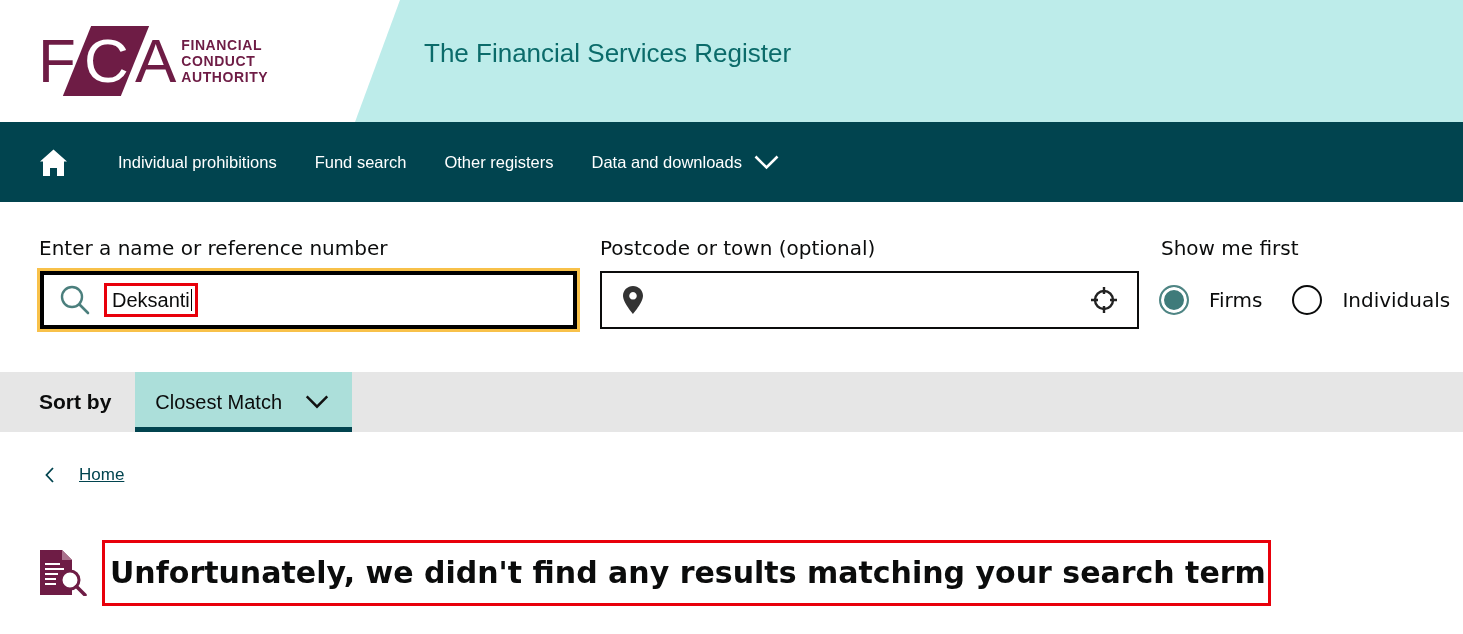 The image size is (1463, 634). Describe the element at coordinates (225, 61) in the screenshot. I see `logo-text: FINANCIAL CONDUCT AUTHORITY` at that location.